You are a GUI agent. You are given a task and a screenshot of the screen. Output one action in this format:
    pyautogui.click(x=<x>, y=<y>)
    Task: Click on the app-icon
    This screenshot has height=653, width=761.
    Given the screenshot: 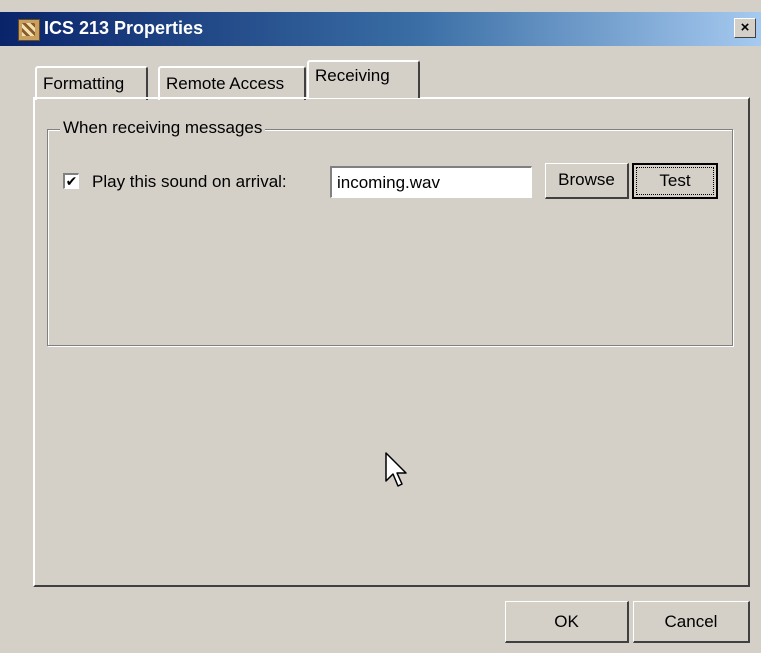 What is the action you would take?
    pyautogui.click(x=29, y=30)
    